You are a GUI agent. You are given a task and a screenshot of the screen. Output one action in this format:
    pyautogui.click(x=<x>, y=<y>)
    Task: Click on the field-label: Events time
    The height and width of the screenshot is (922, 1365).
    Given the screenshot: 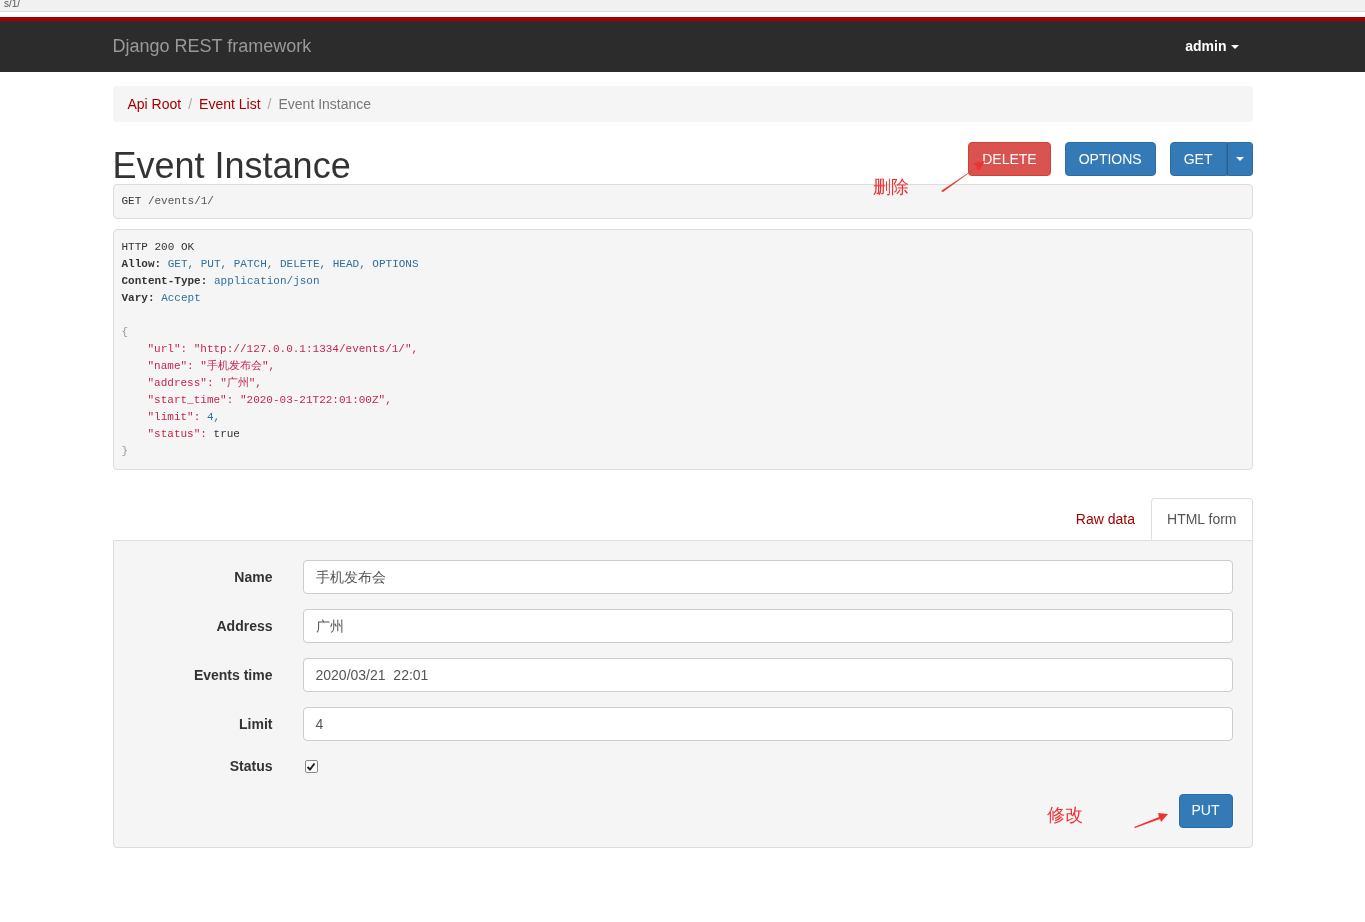 What is the action you would take?
    pyautogui.click(x=233, y=675)
    